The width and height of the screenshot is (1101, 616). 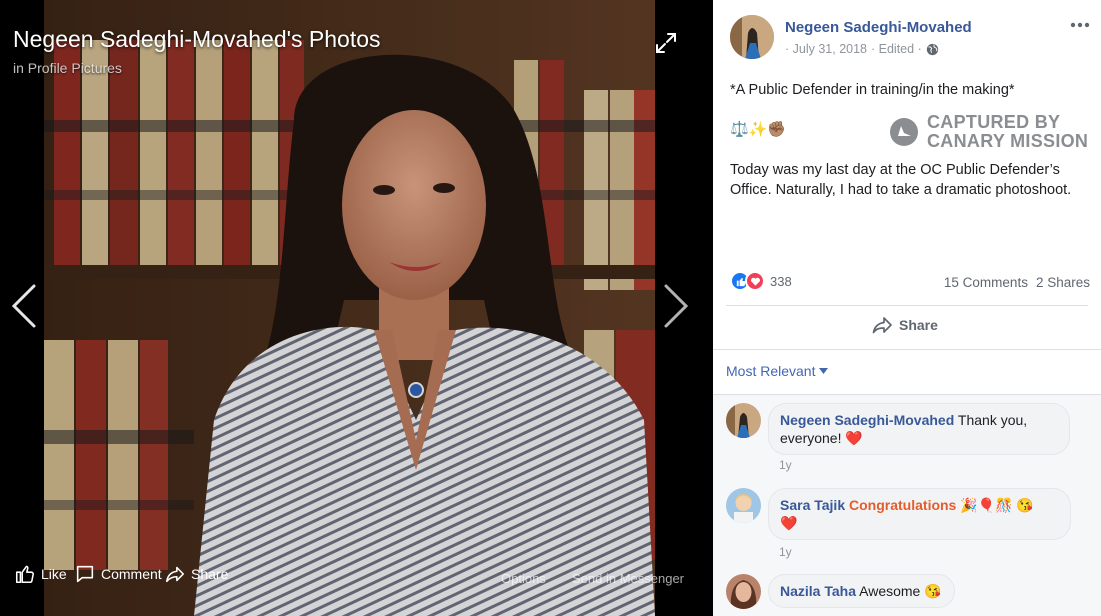 I want to click on post-share-button: Share, so click(x=905, y=325).